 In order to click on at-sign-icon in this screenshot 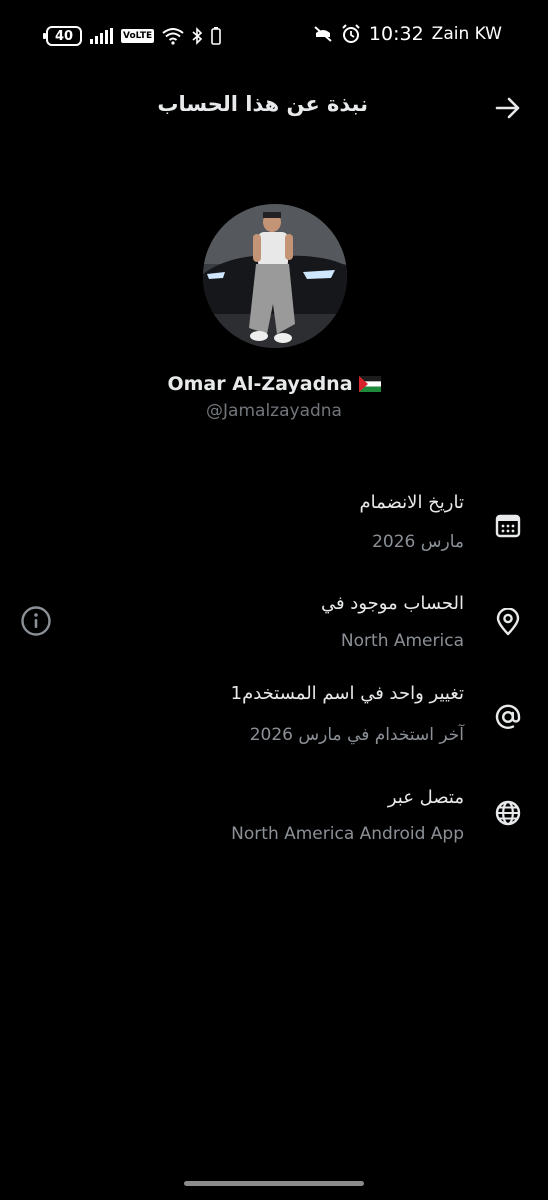, I will do `click(508, 716)`.